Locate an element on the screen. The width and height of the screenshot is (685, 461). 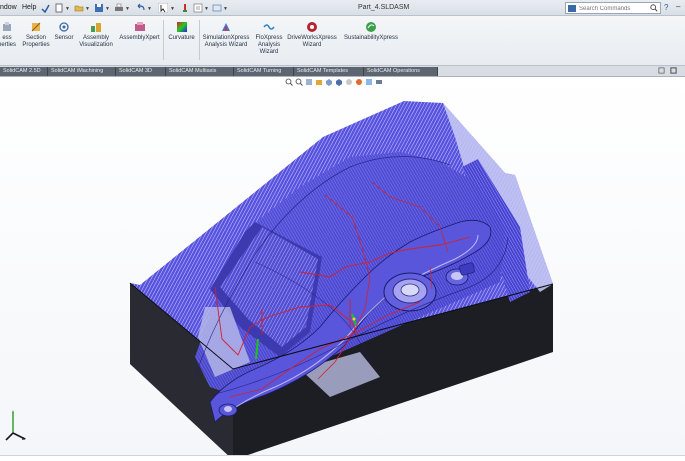
section-view-icon is located at coordinates (319, 82).